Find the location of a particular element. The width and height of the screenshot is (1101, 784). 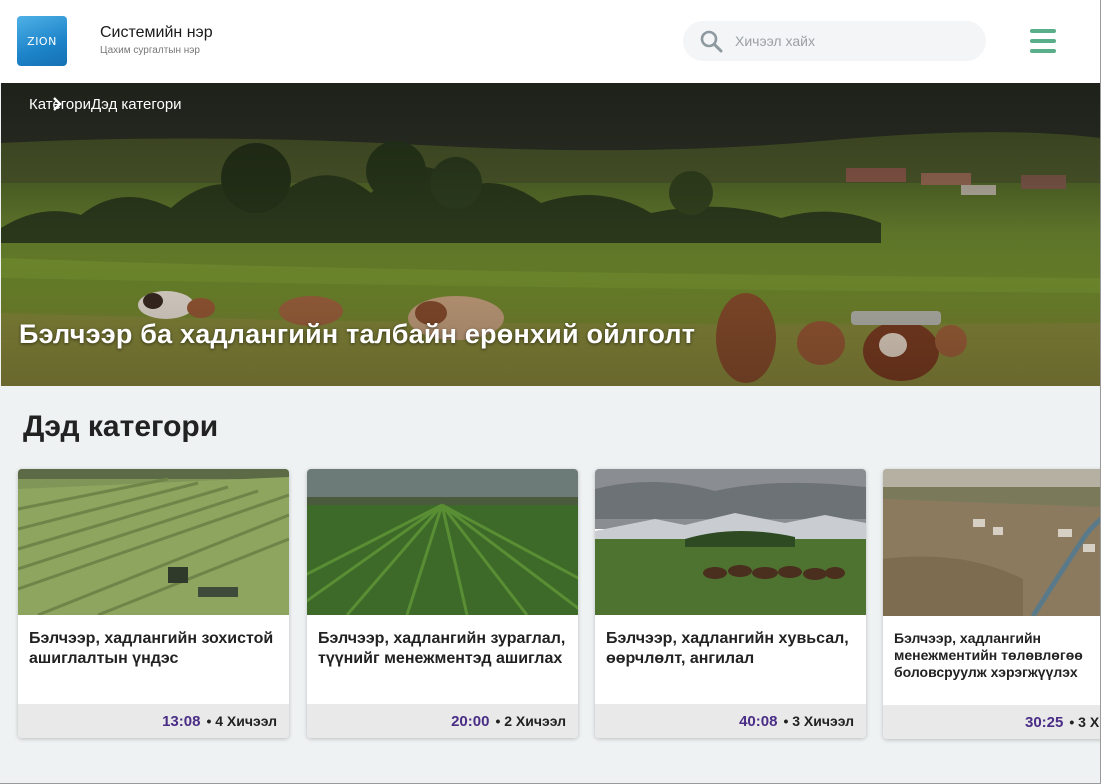

system-name: Системийн нэр is located at coordinates (156, 32).